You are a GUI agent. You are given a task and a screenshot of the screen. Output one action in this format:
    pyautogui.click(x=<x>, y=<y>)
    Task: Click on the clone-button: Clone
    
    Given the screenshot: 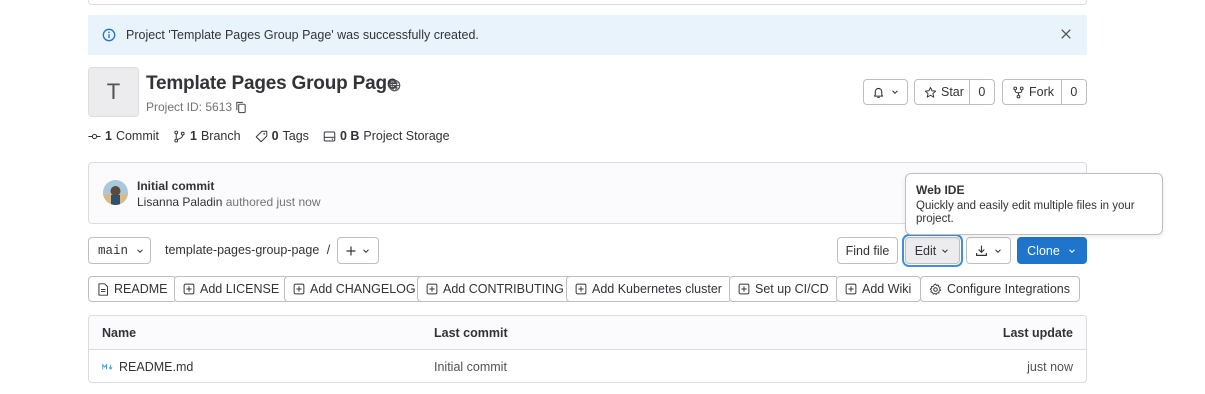 What is the action you would take?
    pyautogui.click(x=1052, y=250)
    